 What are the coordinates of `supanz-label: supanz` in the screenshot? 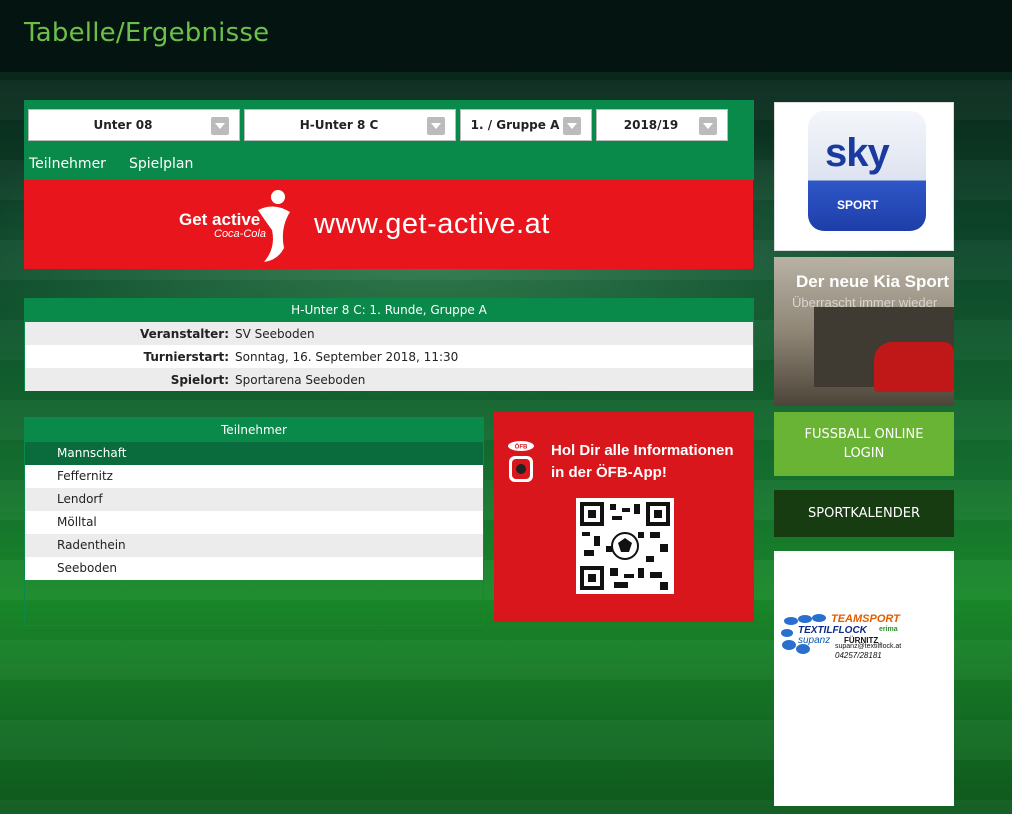 It's located at (814, 640).